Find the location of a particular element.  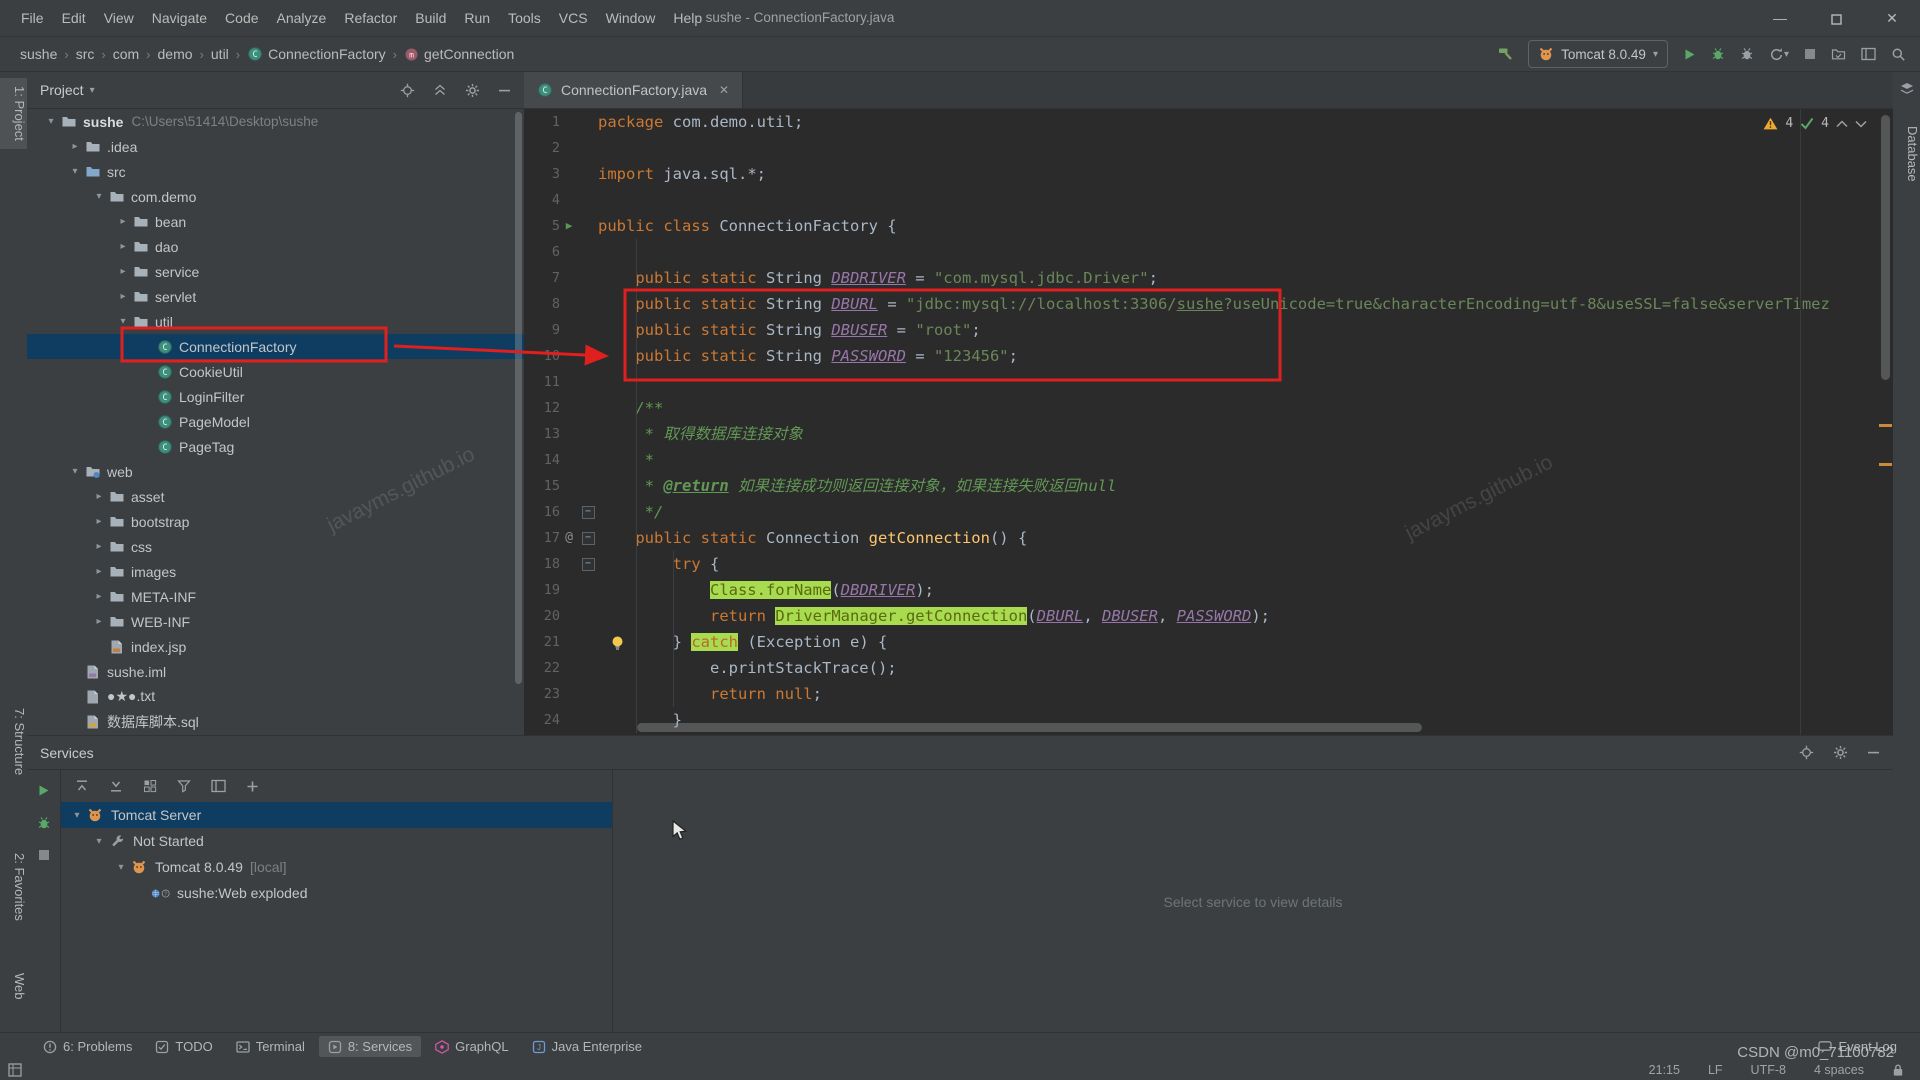

tree-item-servlet: ▸ servlet is located at coordinates (275, 296).